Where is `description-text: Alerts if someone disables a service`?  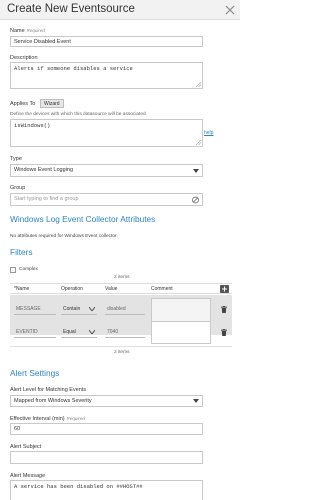
description-text: Alerts if someone disables a service is located at coordinates (73, 68).